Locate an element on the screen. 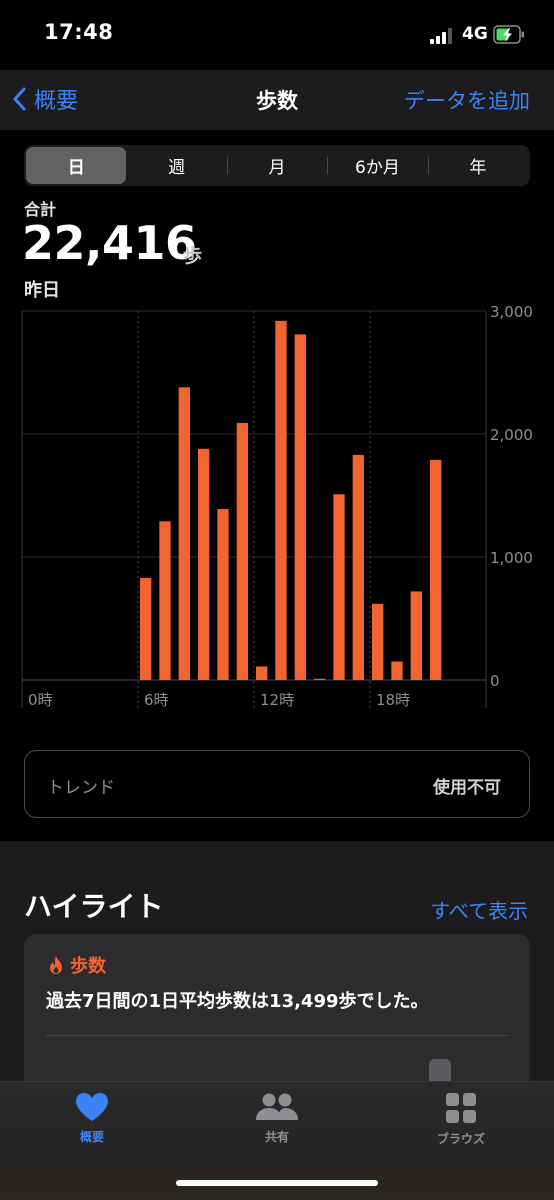 The image size is (554, 1200). date-label: 昨日 is located at coordinates (42, 290).